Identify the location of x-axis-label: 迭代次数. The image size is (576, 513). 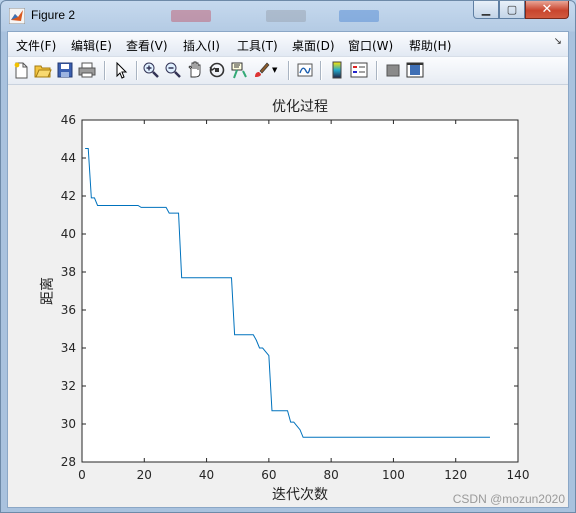
(300, 495).